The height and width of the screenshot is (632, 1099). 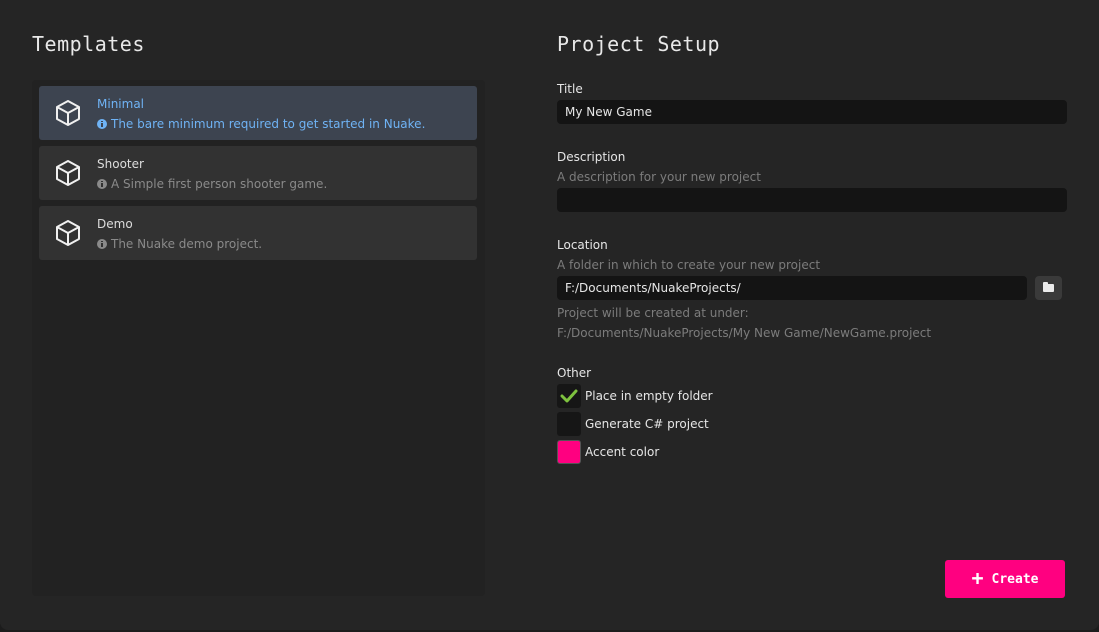 What do you see at coordinates (792, 288) in the screenshot?
I see `location-input` at bounding box center [792, 288].